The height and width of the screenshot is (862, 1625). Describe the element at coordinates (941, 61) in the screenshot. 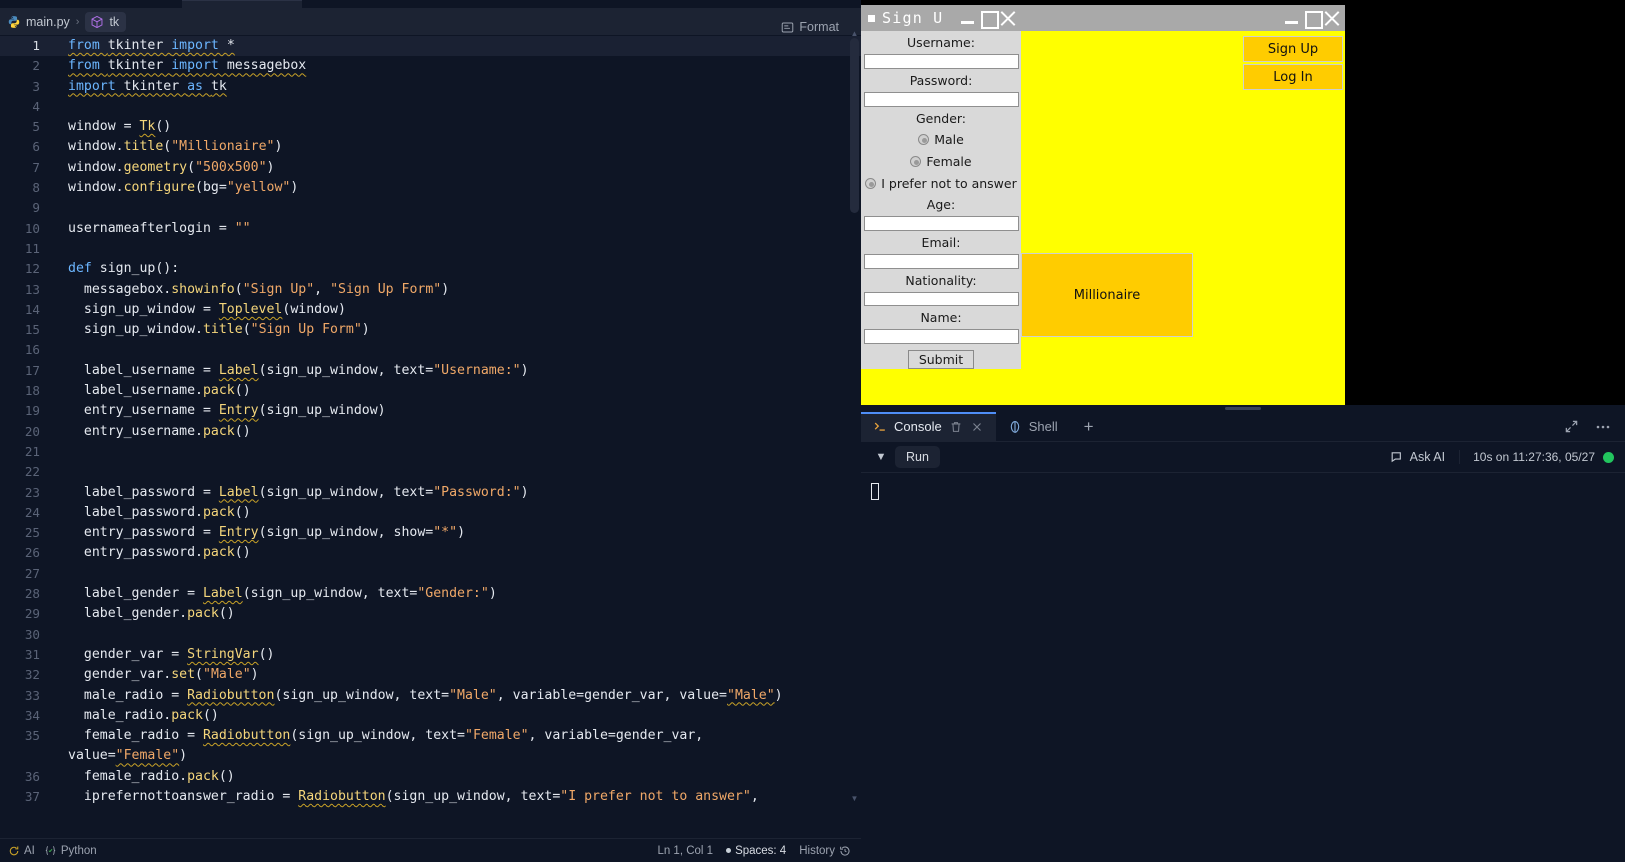

I see `username-input` at that location.